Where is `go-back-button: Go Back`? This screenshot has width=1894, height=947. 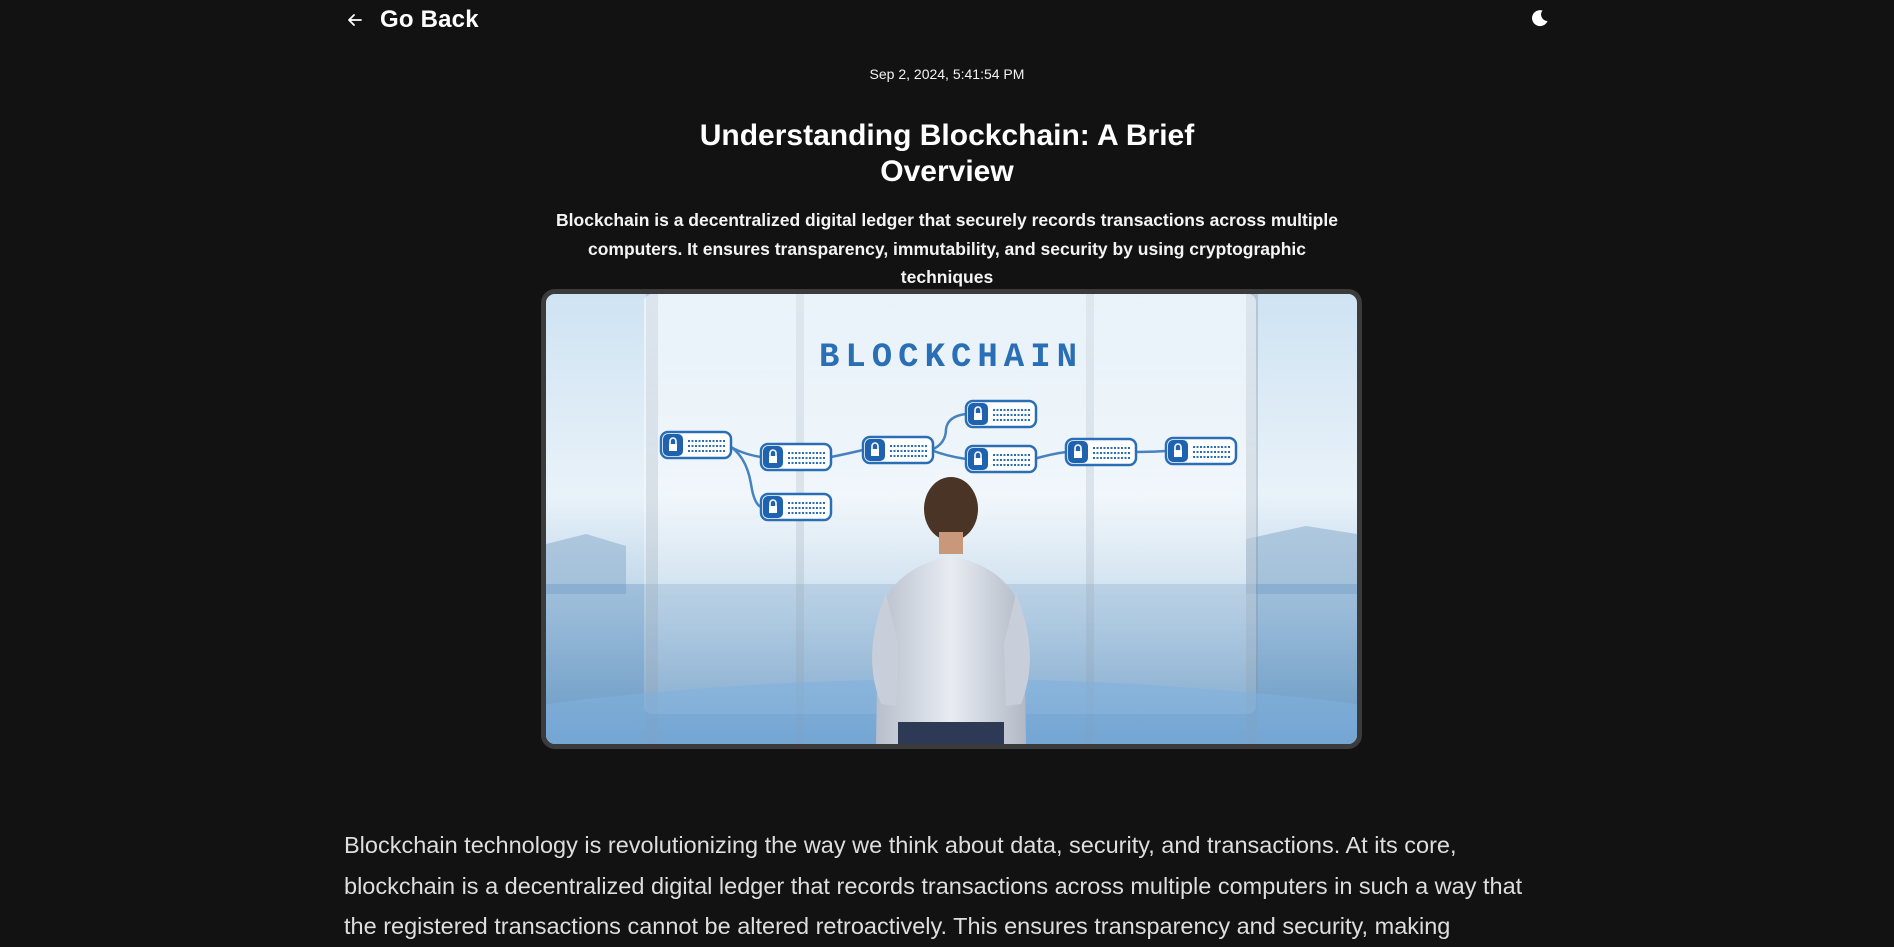 go-back-button: Go Back is located at coordinates (411, 20).